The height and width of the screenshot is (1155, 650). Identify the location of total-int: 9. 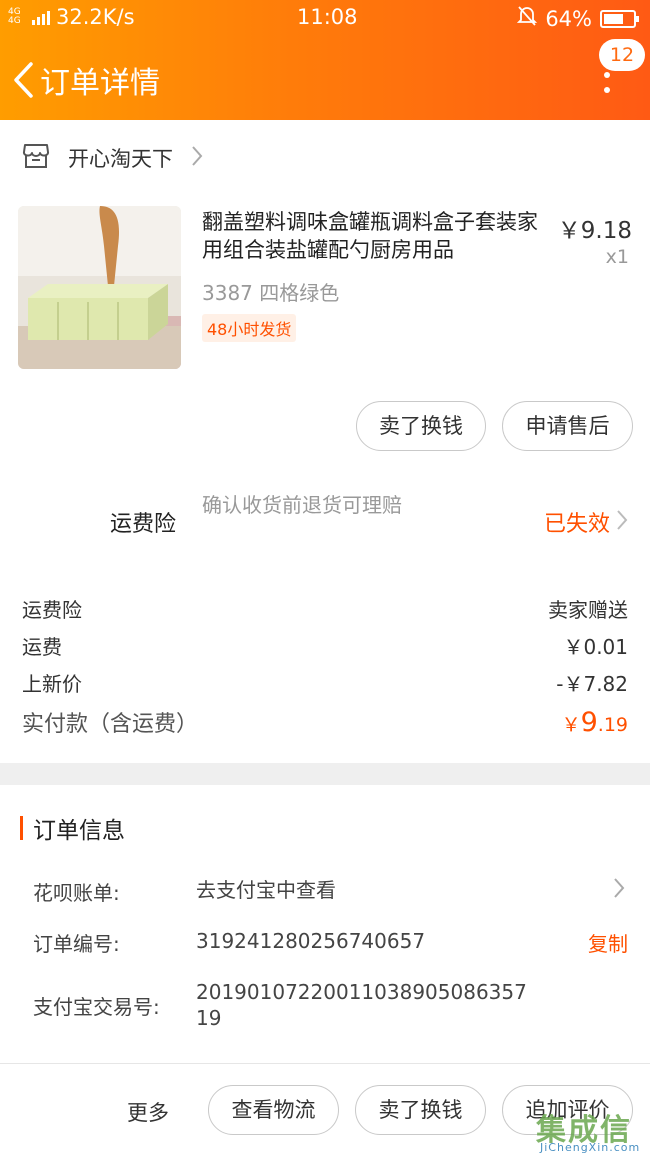
(589, 722).